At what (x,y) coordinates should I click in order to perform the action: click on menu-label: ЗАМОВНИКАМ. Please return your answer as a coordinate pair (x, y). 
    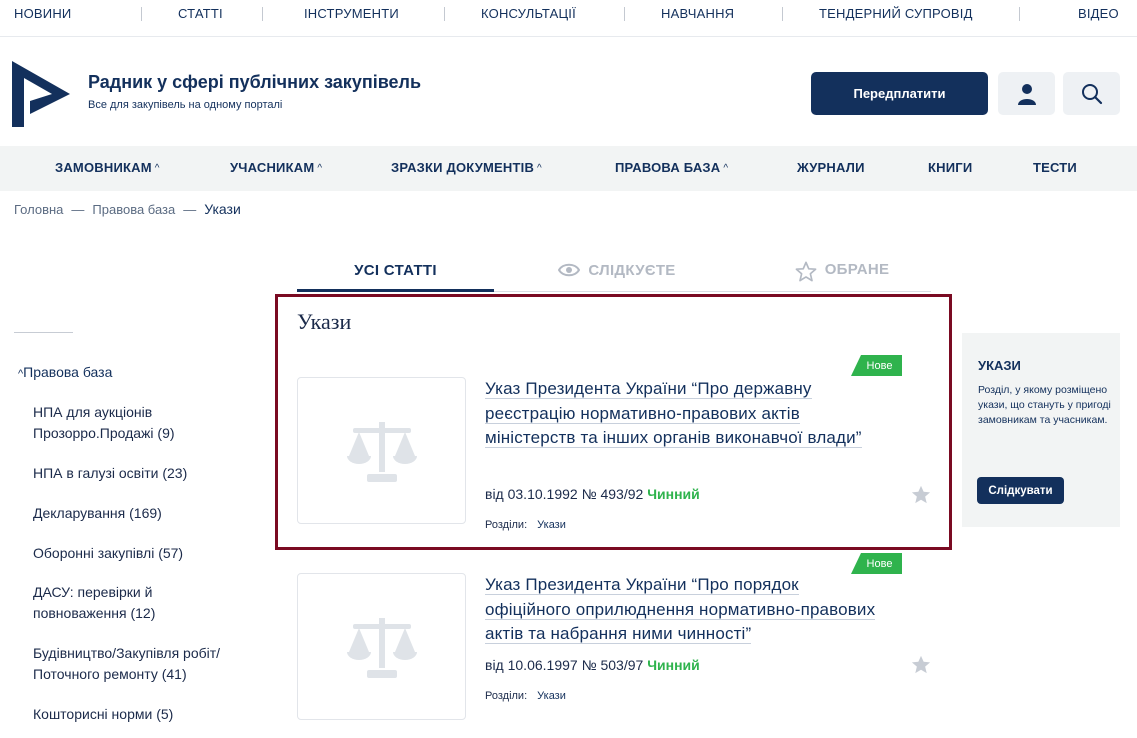
    Looking at the image, I should click on (103, 167).